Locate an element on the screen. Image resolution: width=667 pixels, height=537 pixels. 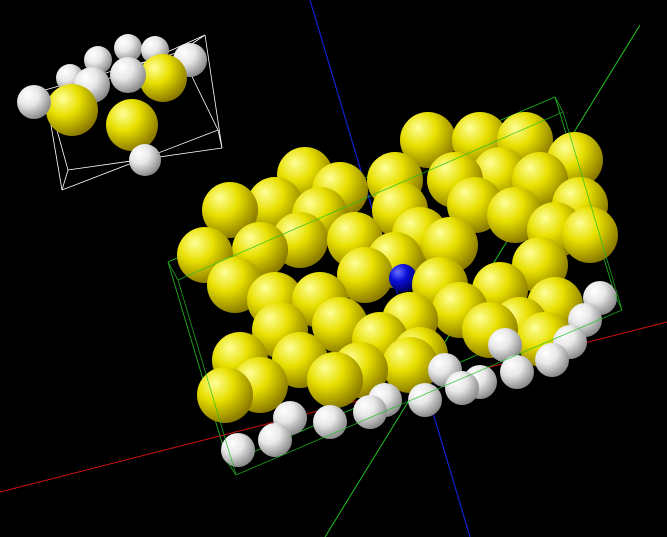
small-molecule-atoms is located at coordinates (112, 105).